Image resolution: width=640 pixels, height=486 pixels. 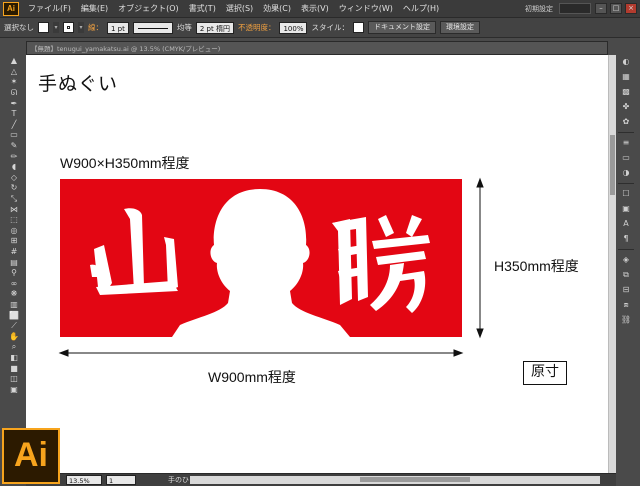 I want to click on fill-swatch, so click(x=43, y=27).